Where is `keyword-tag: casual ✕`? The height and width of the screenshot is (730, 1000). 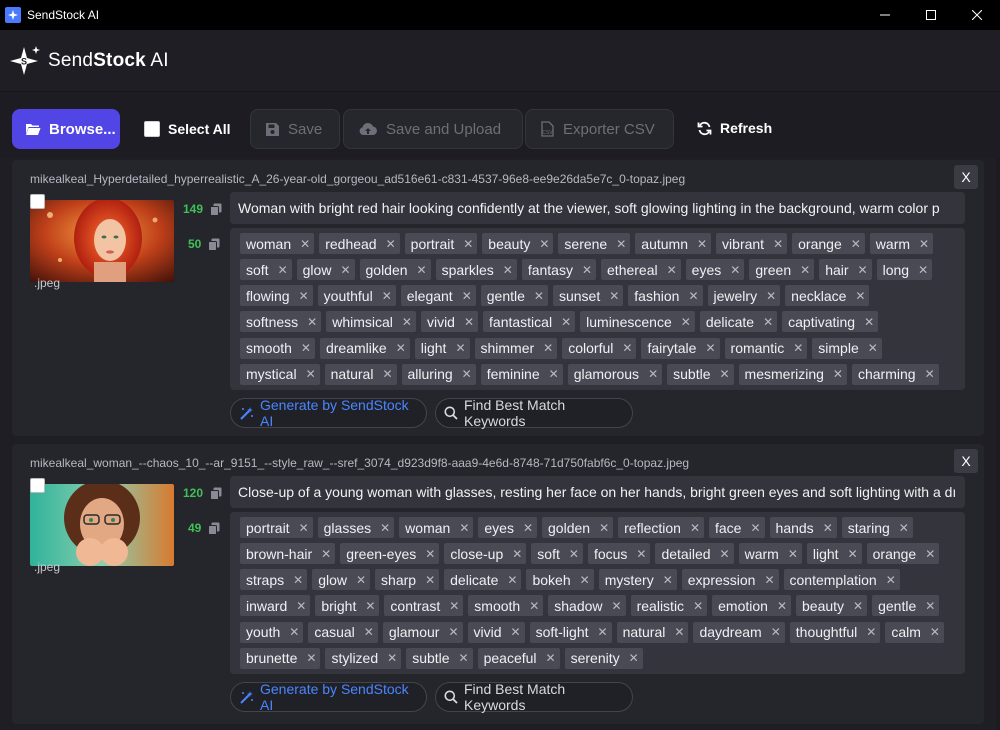
keyword-tag: casual ✕ is located at coordinates (343, 632).